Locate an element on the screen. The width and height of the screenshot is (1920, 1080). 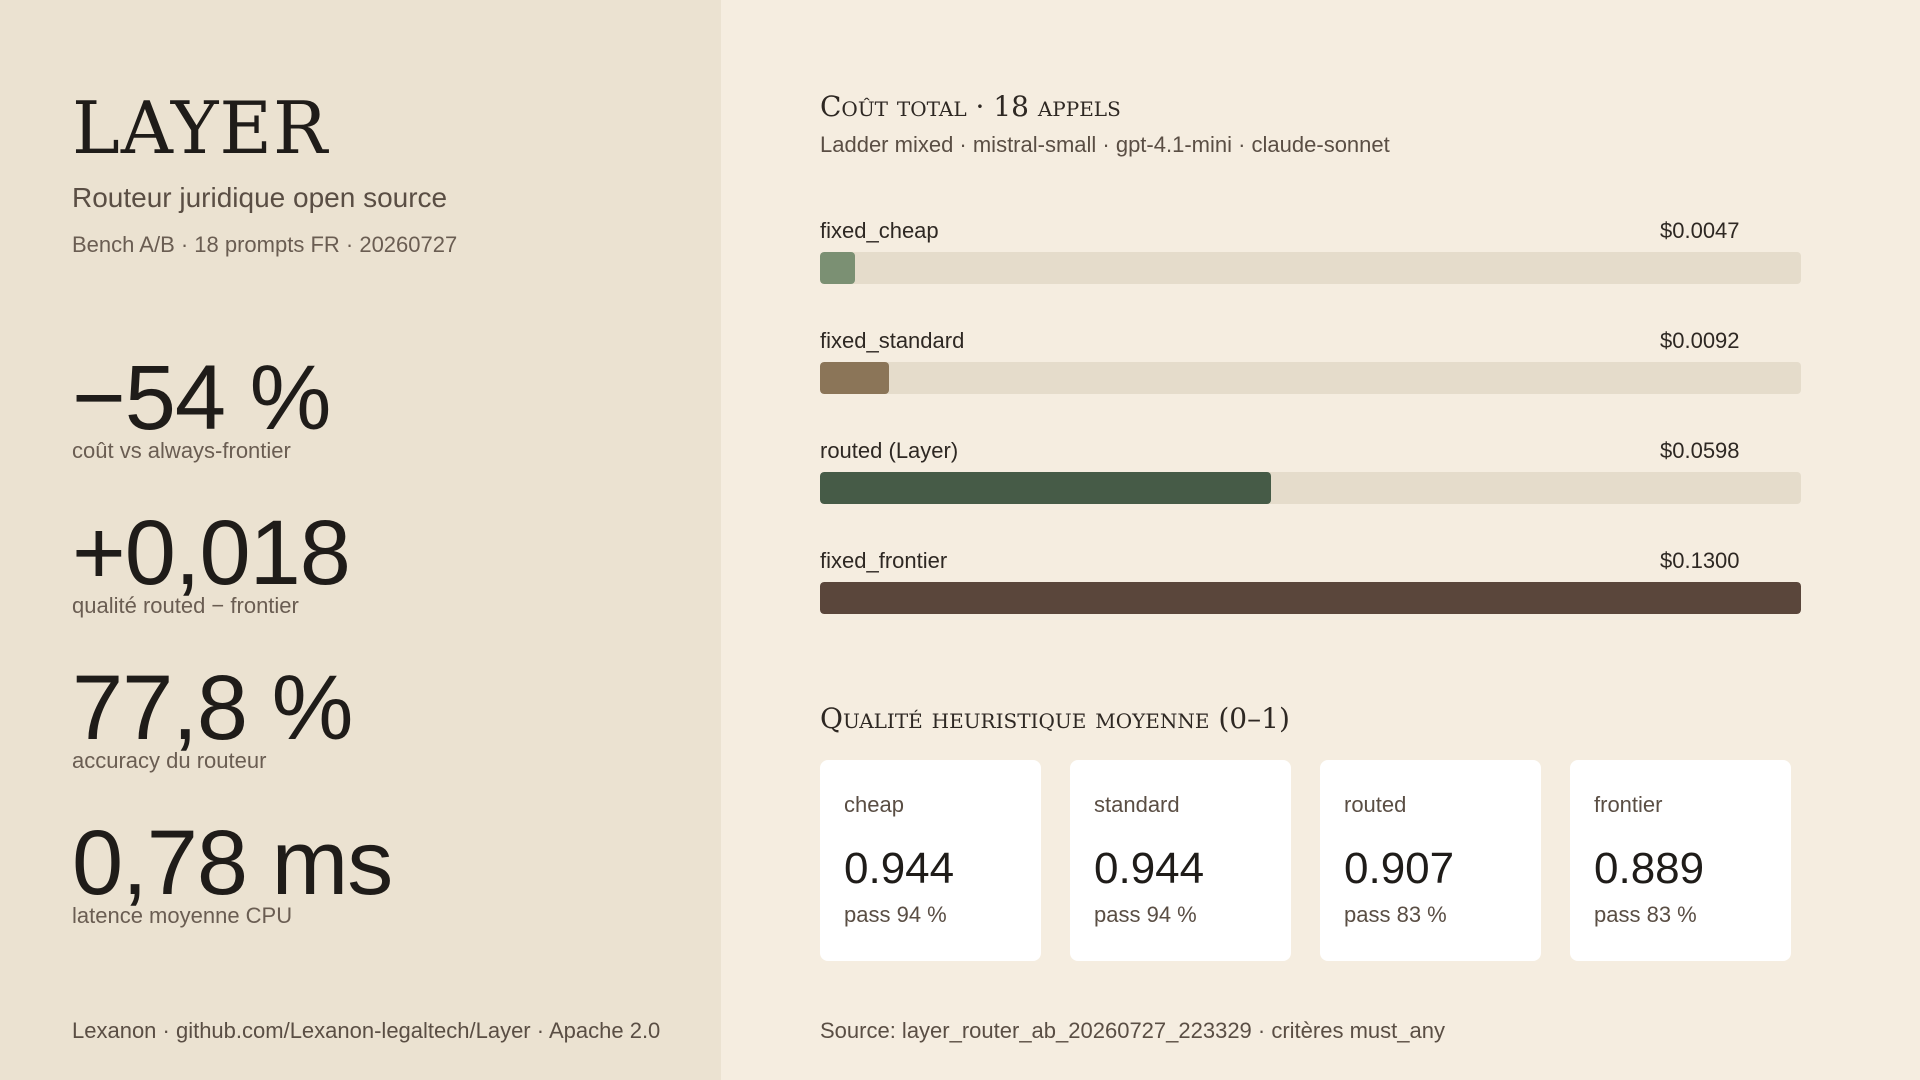
quality-card: frontier 0.889 pass 83 % is located at coordinates (1680, 860).